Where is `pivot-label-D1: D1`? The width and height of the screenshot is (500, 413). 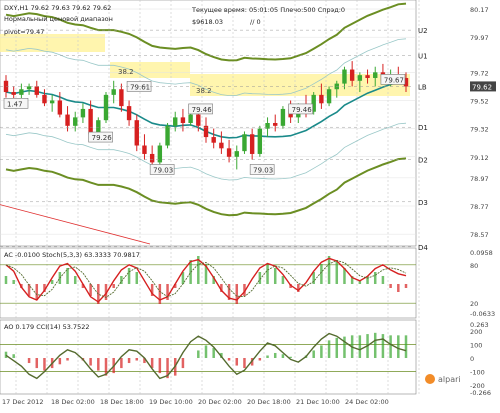
pivot-label-D1: D1 is located at coordinates (423, 128).